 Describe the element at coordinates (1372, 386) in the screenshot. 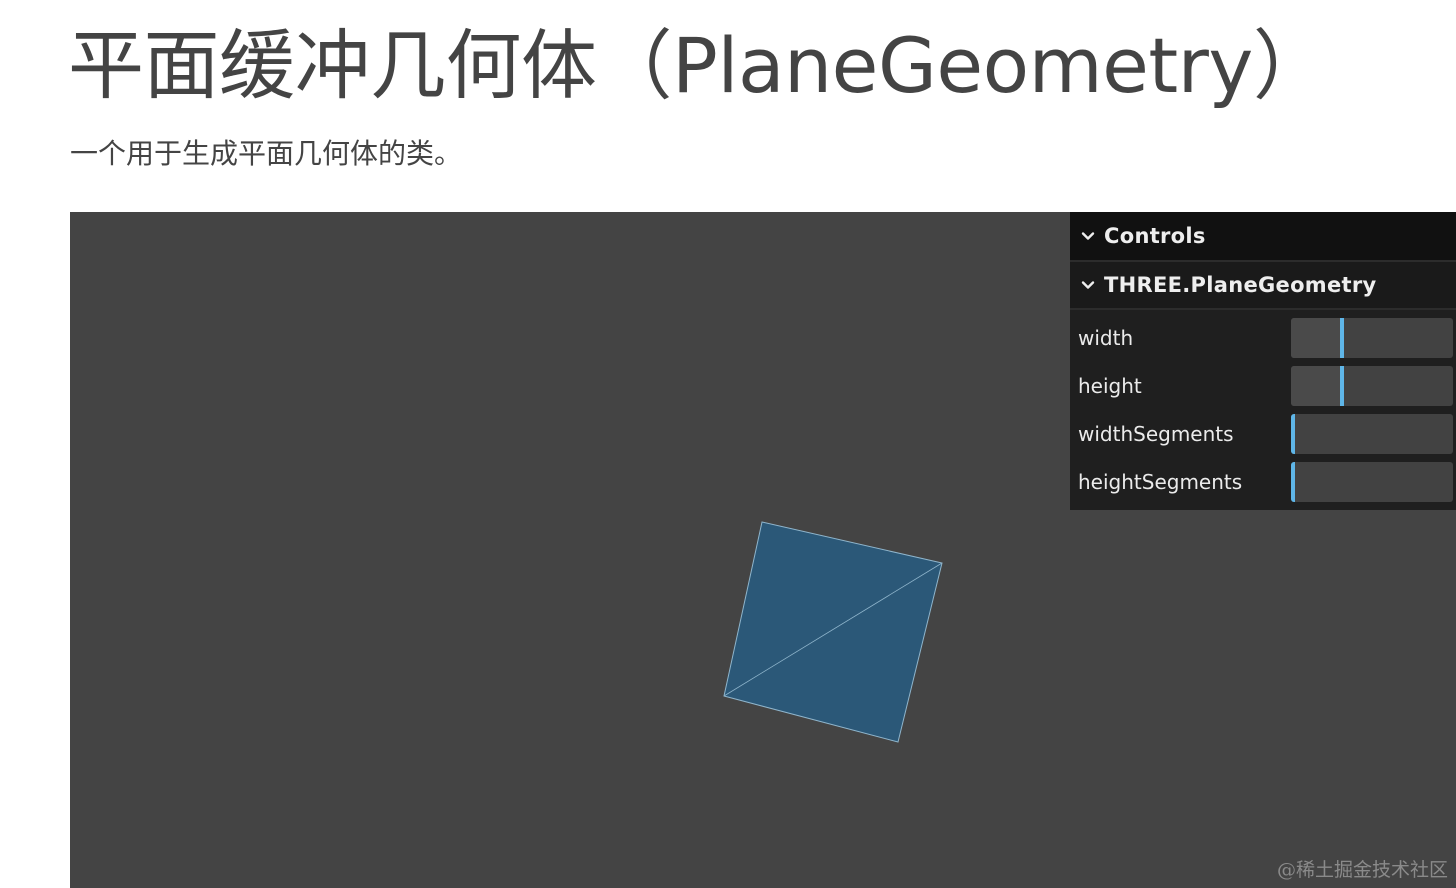

I see `height-slider` at that location.